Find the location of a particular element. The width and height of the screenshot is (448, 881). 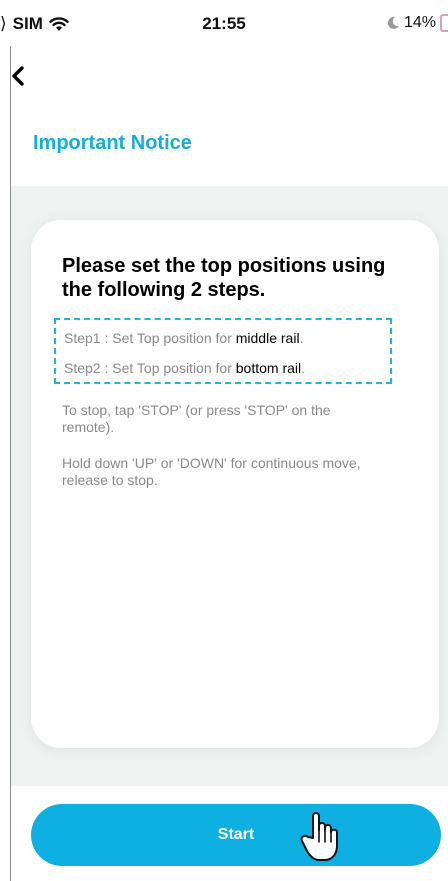

hand-pointer-icon is located at coordinates (319, 836).